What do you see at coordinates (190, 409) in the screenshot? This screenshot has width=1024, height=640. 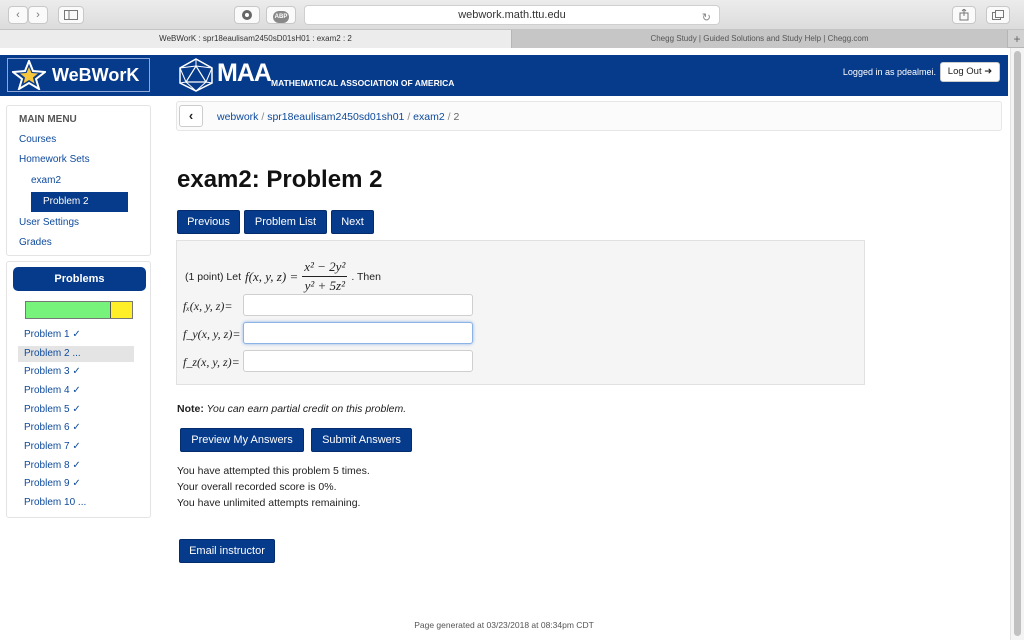 I see `note-label: Note:` at bounding box center [190, 409].